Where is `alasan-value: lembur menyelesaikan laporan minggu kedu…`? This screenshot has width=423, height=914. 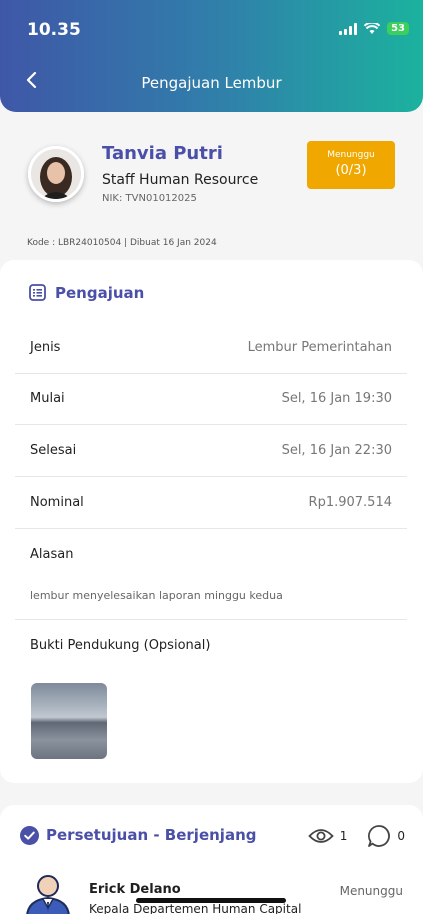 alasan-value: lembur menyelesaikan laporan minggu kedu… is located at coordinates (156, 595).